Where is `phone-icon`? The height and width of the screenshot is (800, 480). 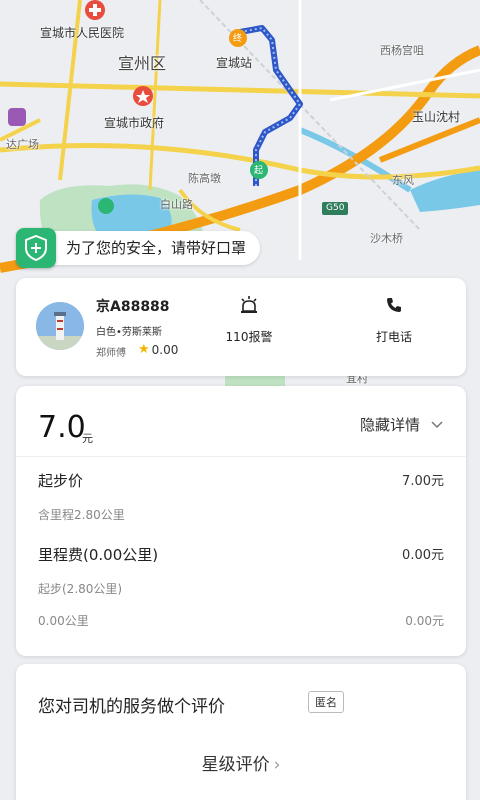
phone-icon is located at coordinates (394, 305).